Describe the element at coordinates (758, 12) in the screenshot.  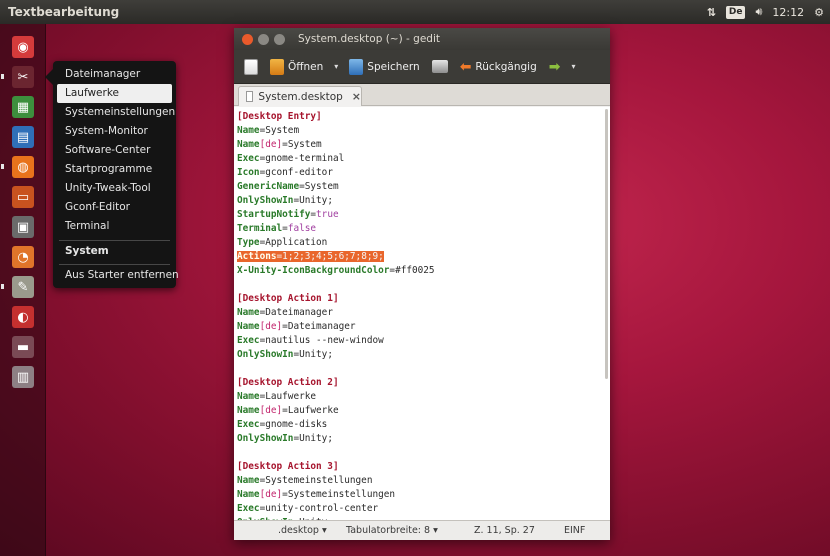
I see `volume-icon: 🔊︎` at that location.